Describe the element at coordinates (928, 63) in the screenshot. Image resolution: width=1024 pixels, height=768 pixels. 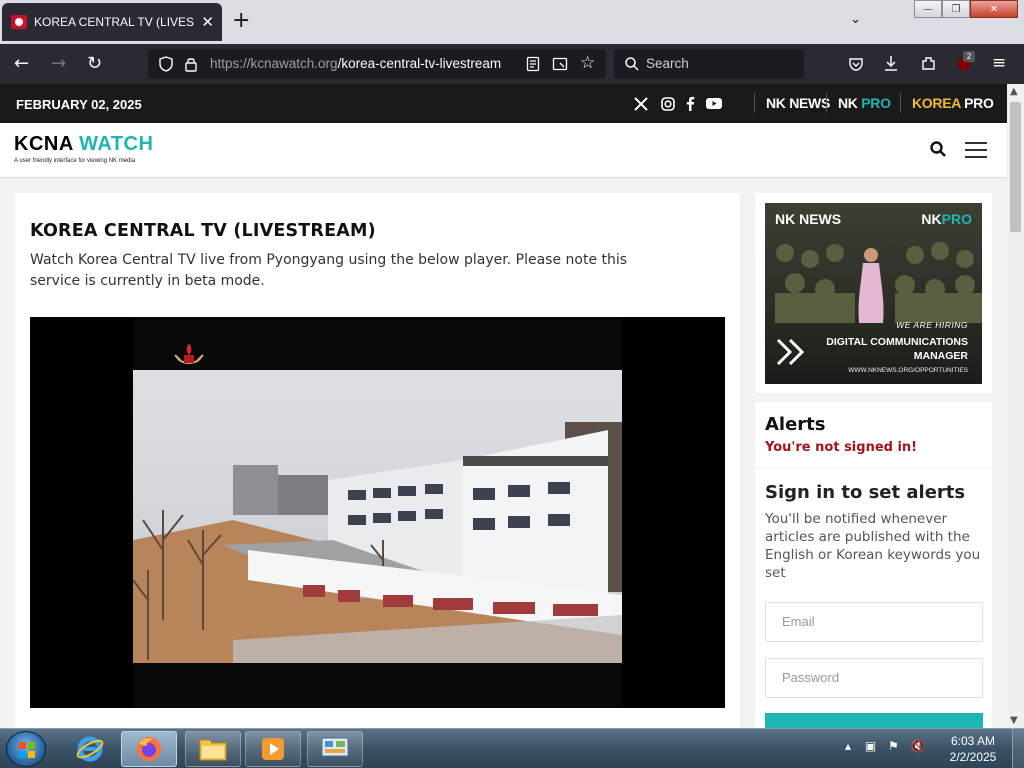
I see `extensions-icon` at that location.